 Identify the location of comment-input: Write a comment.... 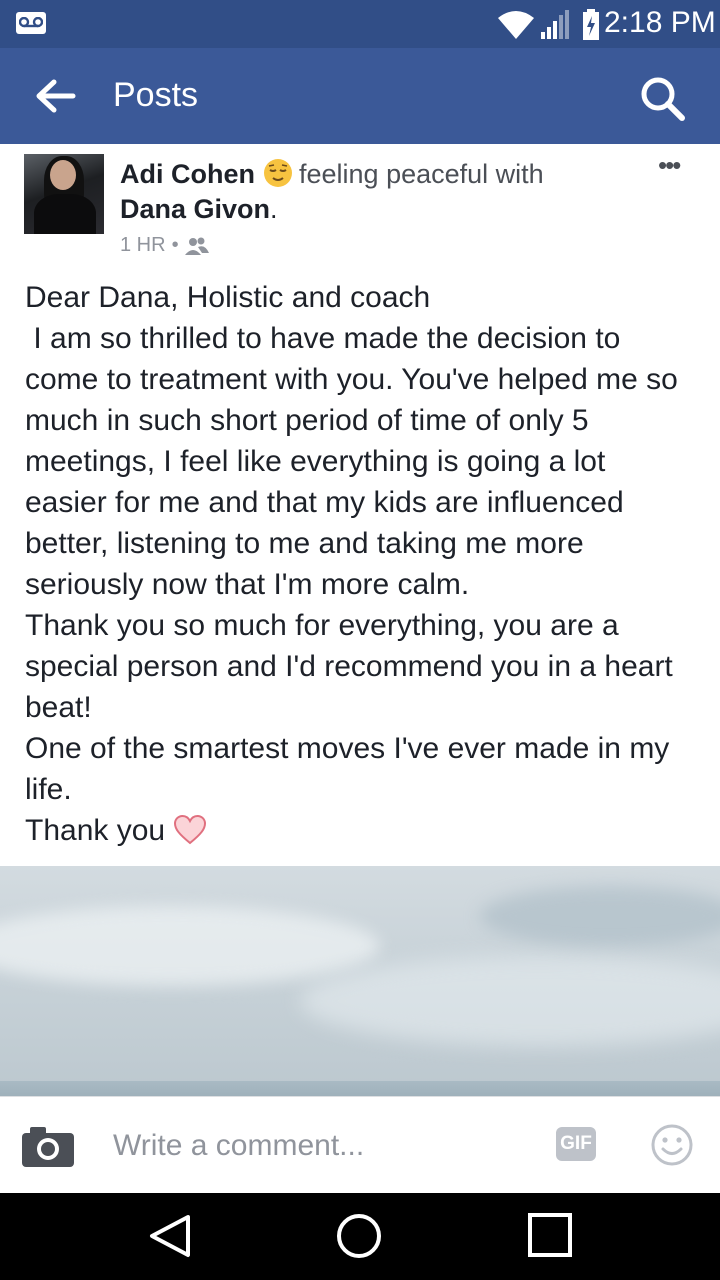
(238, 1146).